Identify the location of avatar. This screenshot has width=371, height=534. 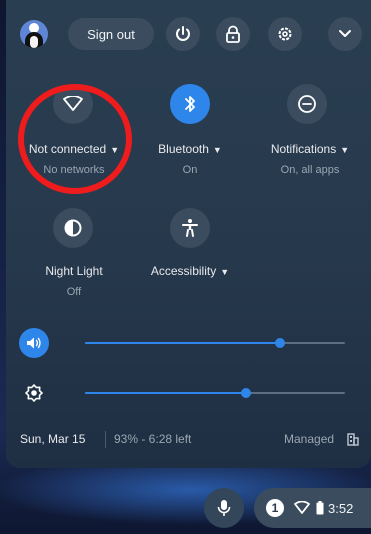
(34, 34).